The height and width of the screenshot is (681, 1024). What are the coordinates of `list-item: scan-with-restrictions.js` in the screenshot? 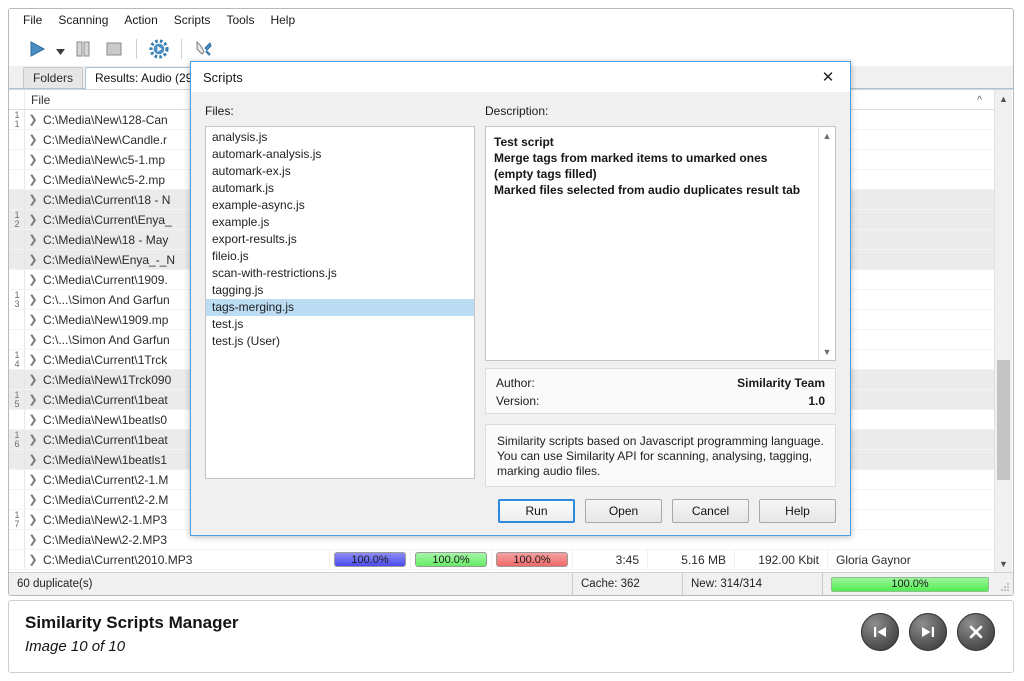 It's located at (340, 273).